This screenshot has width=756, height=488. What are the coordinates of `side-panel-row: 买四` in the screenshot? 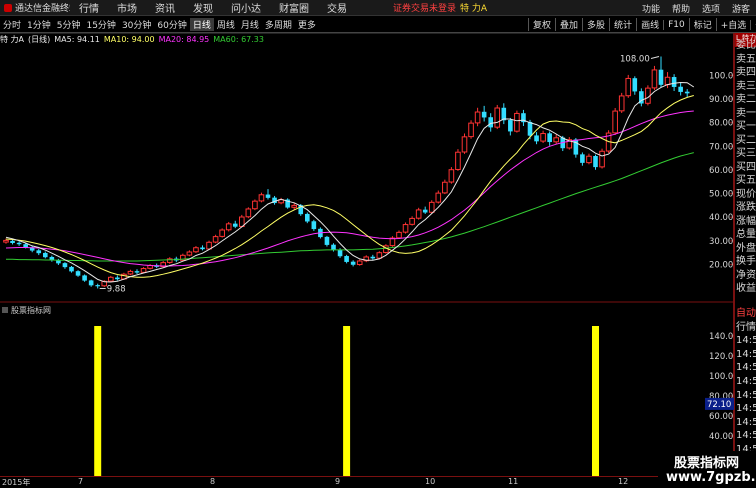 It's located at (746, 167).